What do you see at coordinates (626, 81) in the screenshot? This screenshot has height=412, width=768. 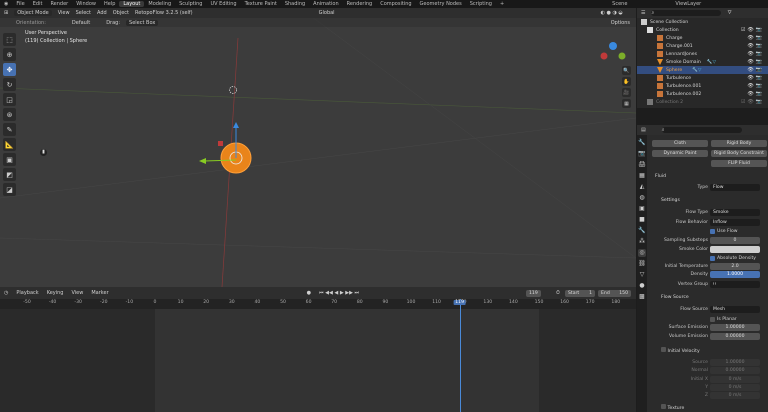 I see `pan-icon: ✋` at bounding box center [626, 81].